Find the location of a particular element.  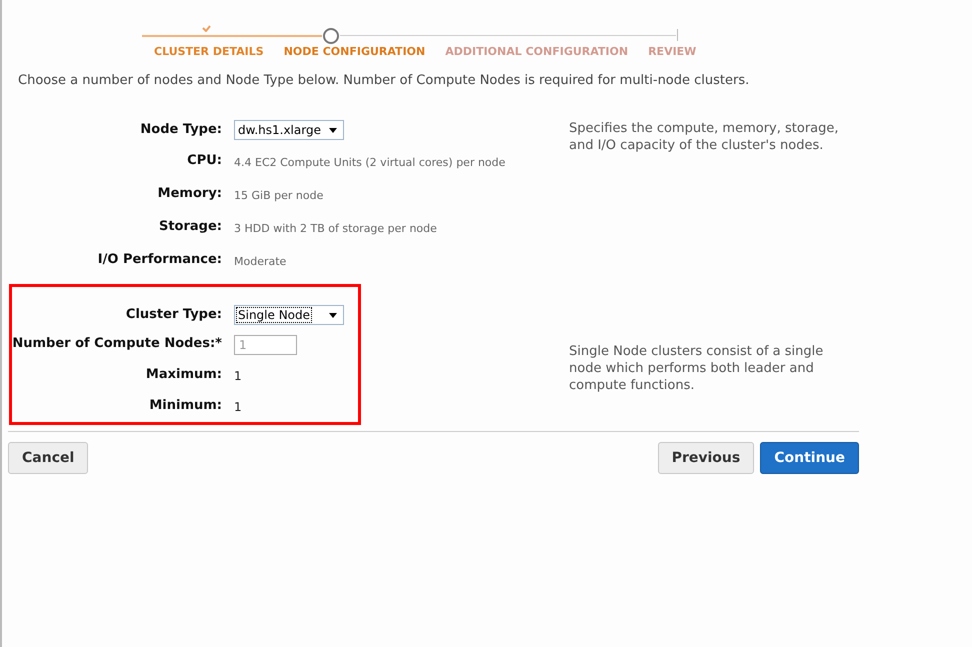

help-text: Specifies the compute, memory, storage, and I/O capacity of the cluster's nodes. is located at coordinates (704, 137).